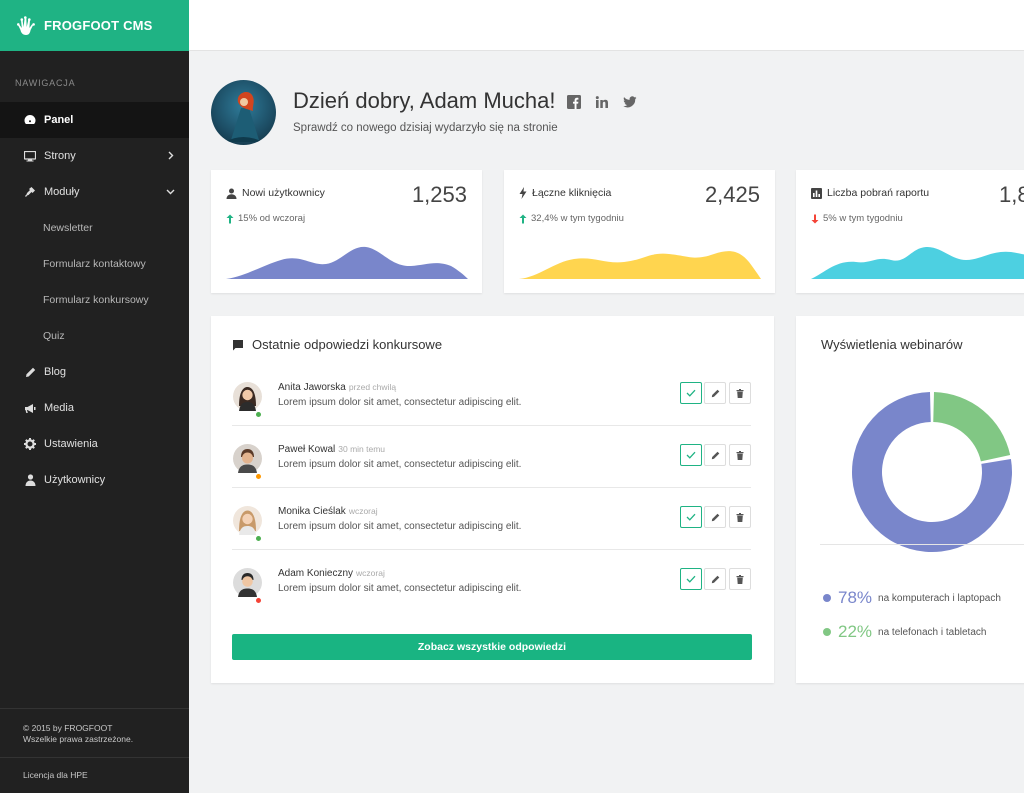  I want to click on avatar-illustration-icon, so click(244, 116).